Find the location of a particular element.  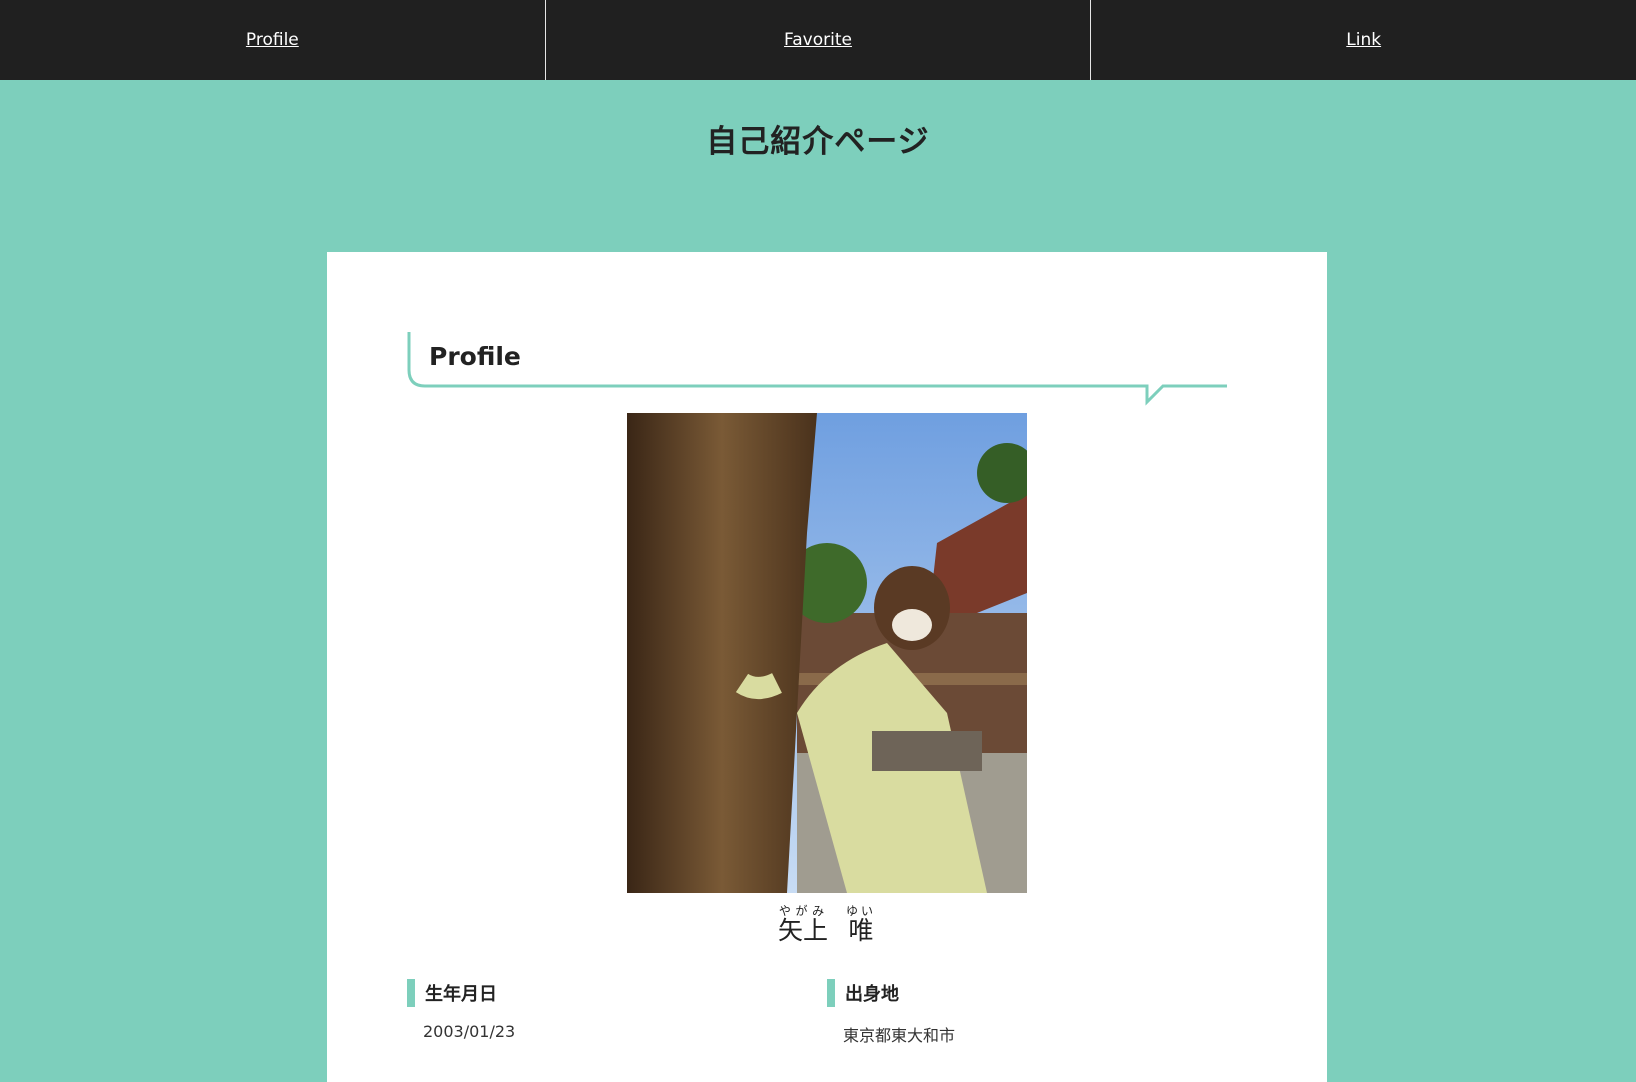

field-label-birthdate: 生年月日 is located at coordinates (461, 994).